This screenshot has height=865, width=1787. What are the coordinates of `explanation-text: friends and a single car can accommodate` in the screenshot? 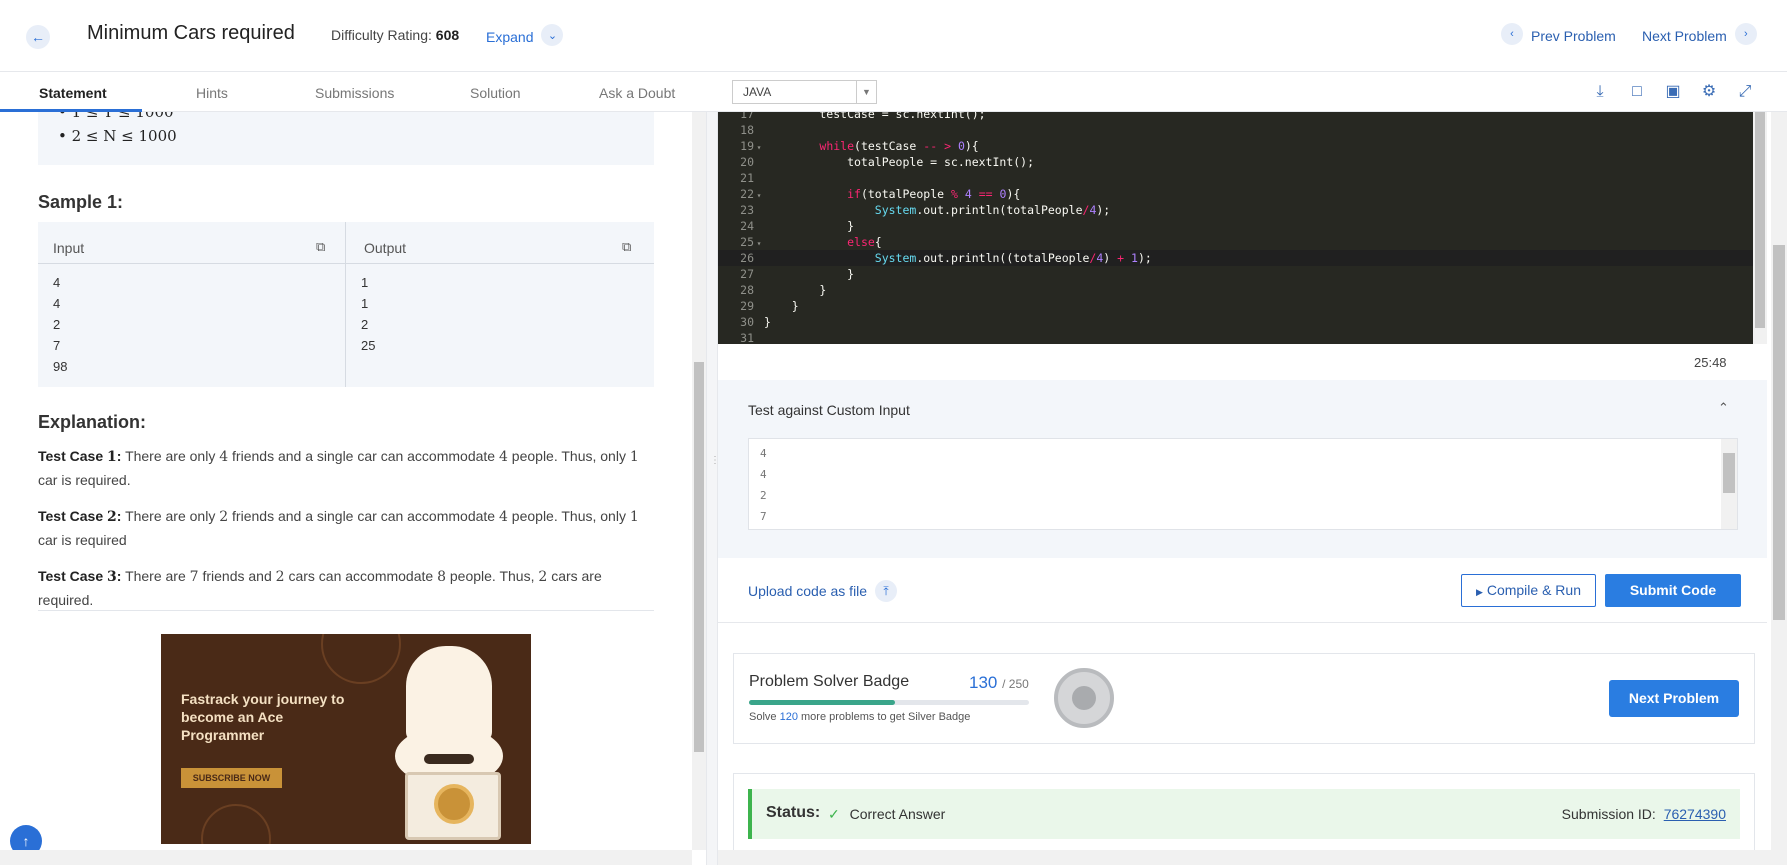 It's located at (364, 516).